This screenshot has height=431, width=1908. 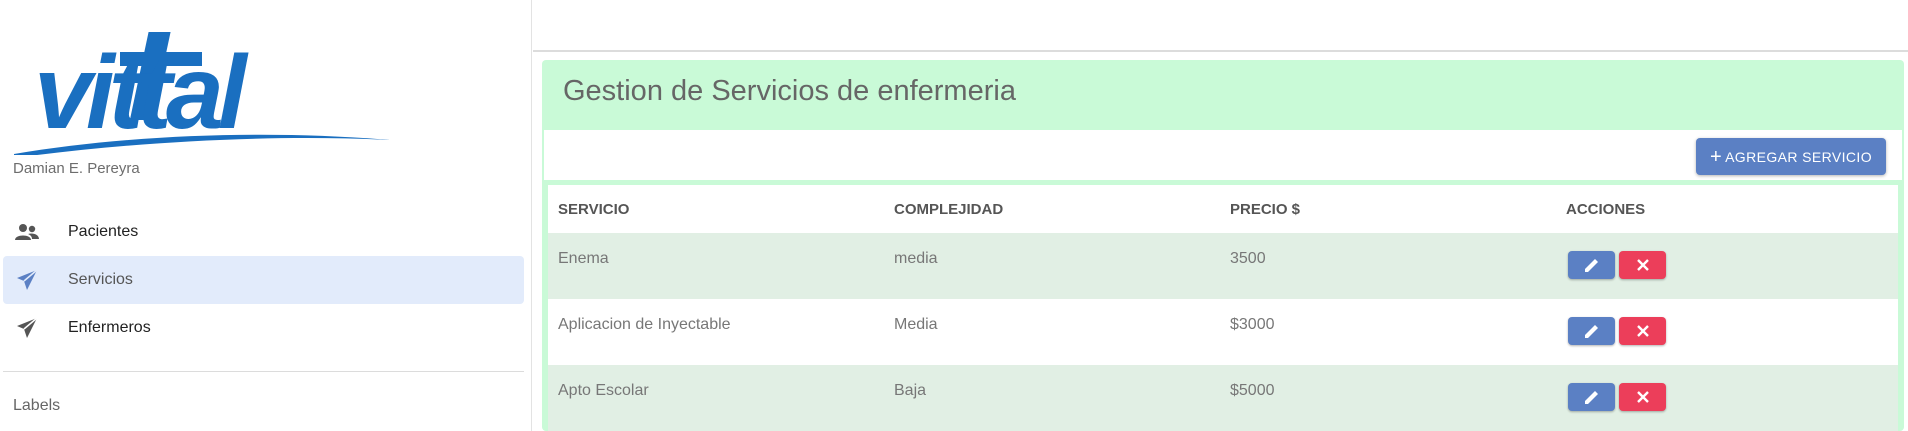 I want to click on vittal-logo: vittal, so click(x=202, y=93).